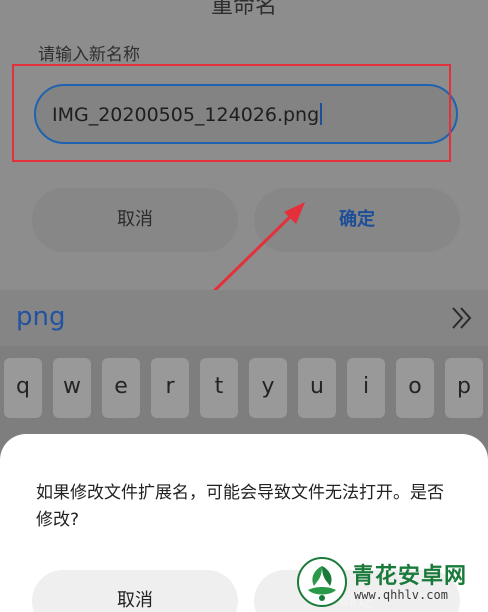  Describe the element at coordinates (240, 506) in the screenshot. I see `confirm-message: 如果修改文件扩展名，可能会导致文件无法打开。是否修改?` at that location.